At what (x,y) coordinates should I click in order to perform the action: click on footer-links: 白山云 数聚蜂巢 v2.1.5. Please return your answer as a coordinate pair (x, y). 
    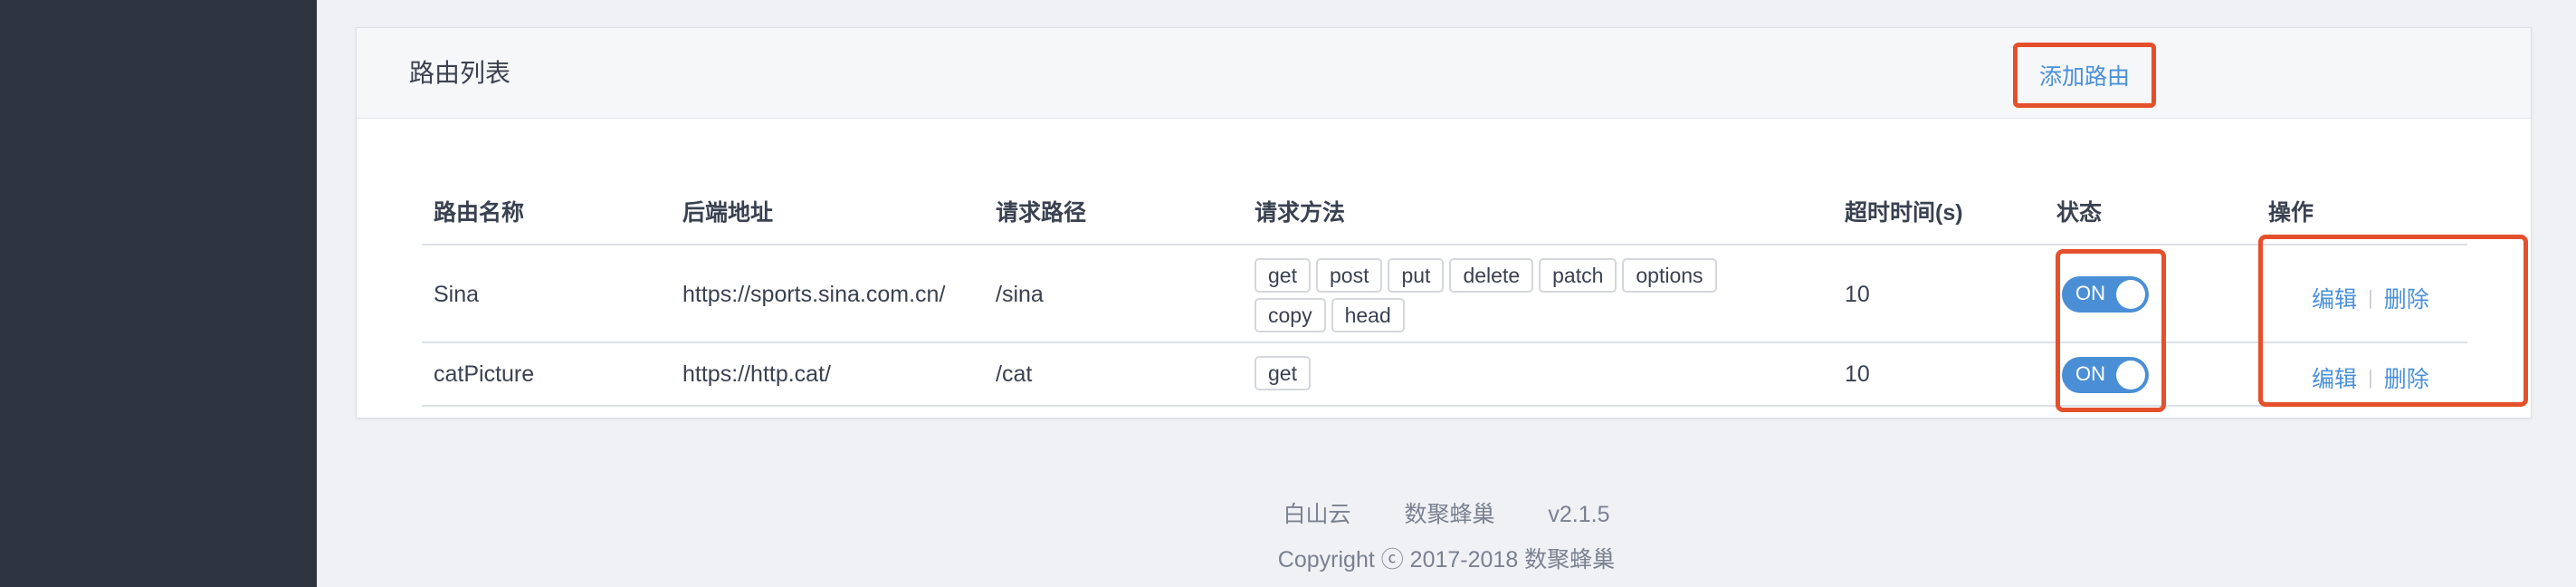
    Looking at the image, I should click on (1446, 512).